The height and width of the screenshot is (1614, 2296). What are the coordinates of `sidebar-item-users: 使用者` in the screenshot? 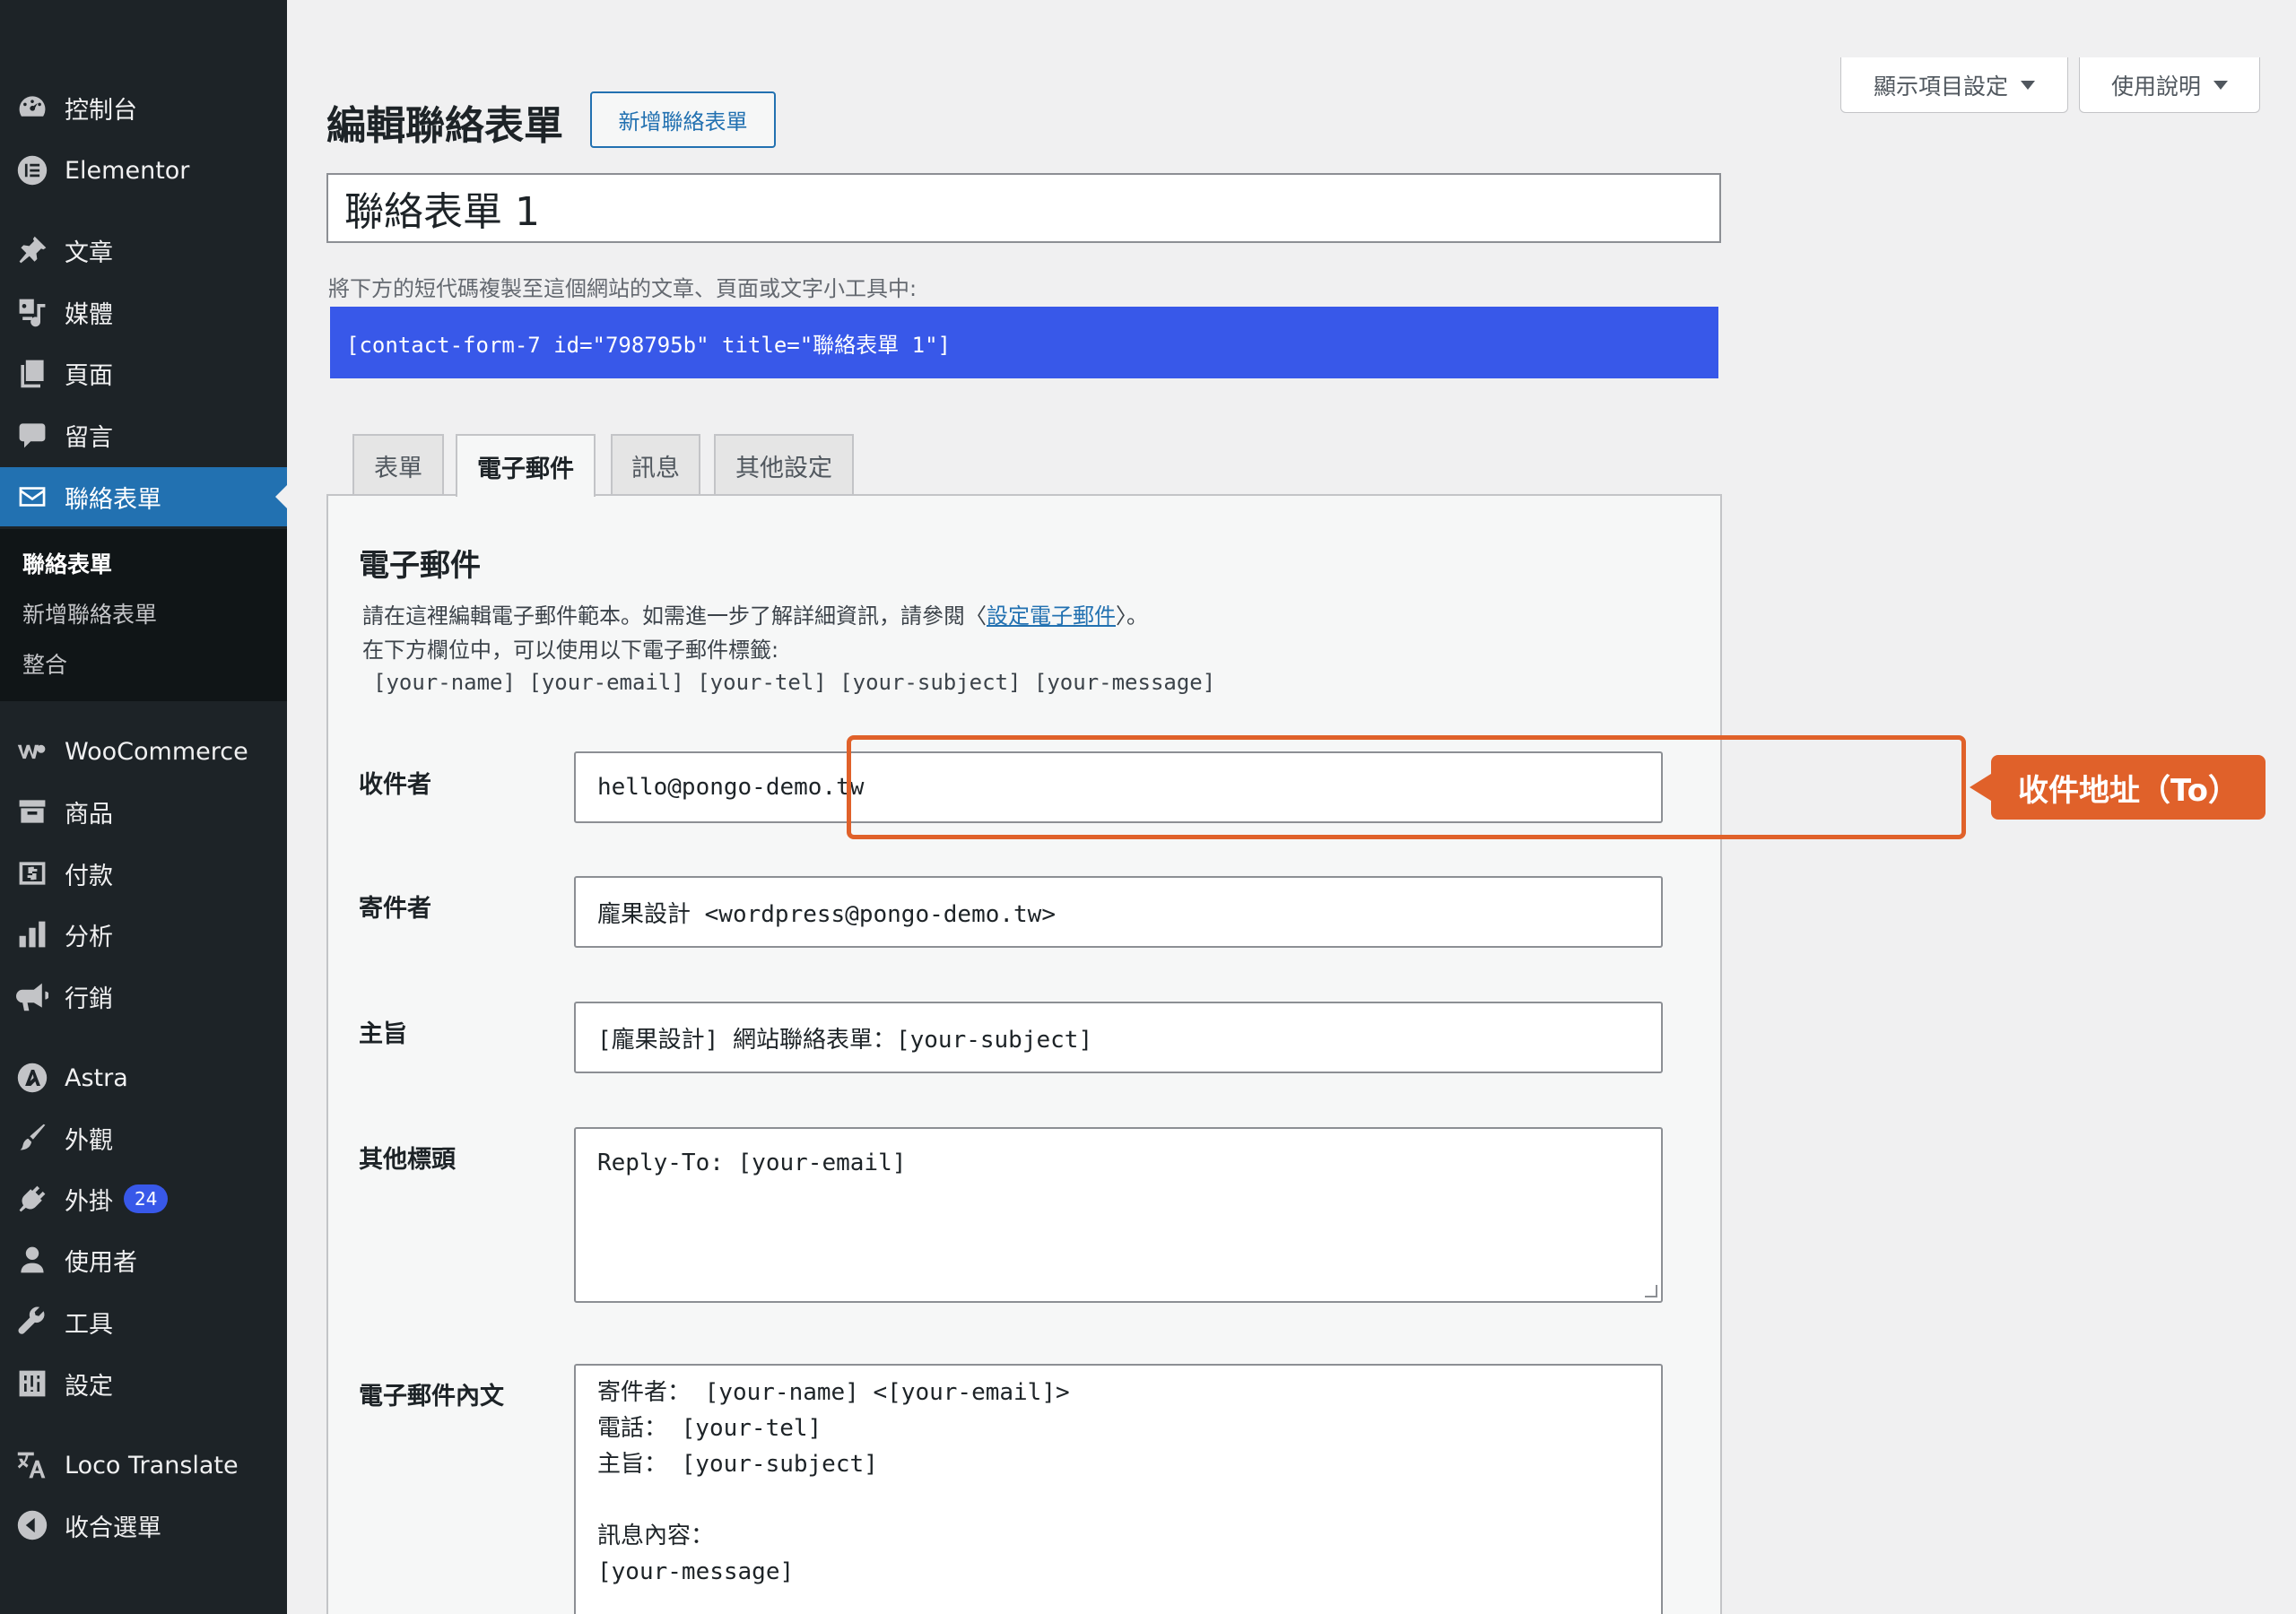 It's located at (143, 1260).